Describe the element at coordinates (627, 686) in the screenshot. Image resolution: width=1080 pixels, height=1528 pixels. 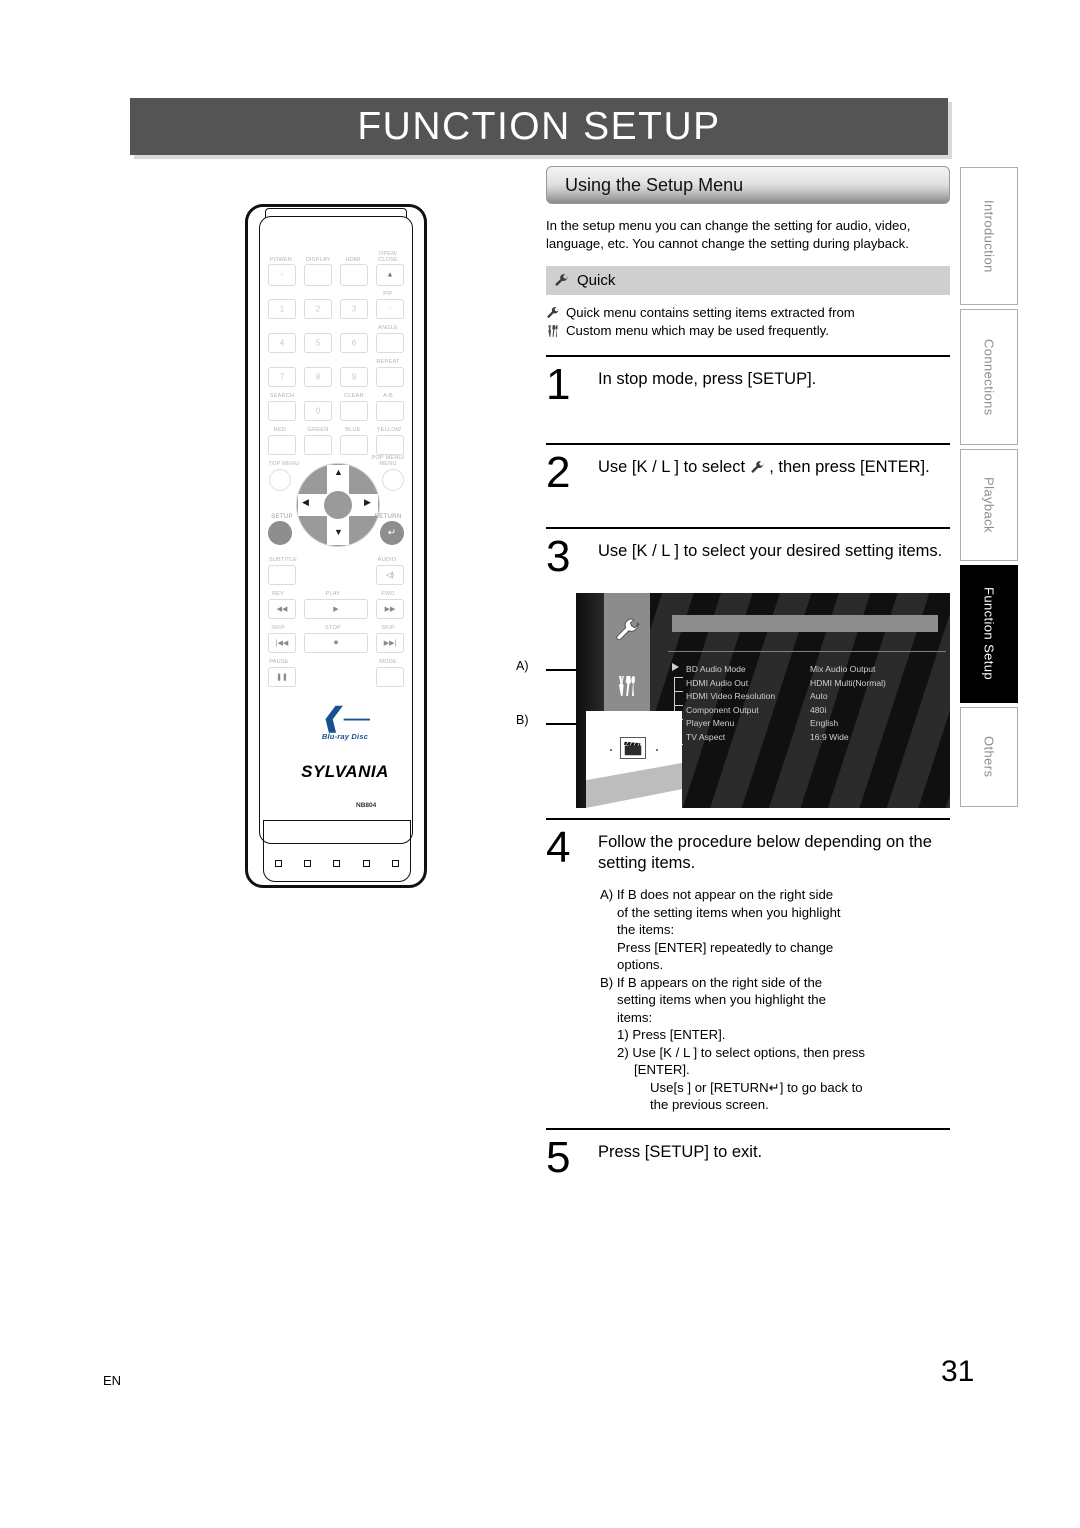
I see `custom-tools-icon` at that location.